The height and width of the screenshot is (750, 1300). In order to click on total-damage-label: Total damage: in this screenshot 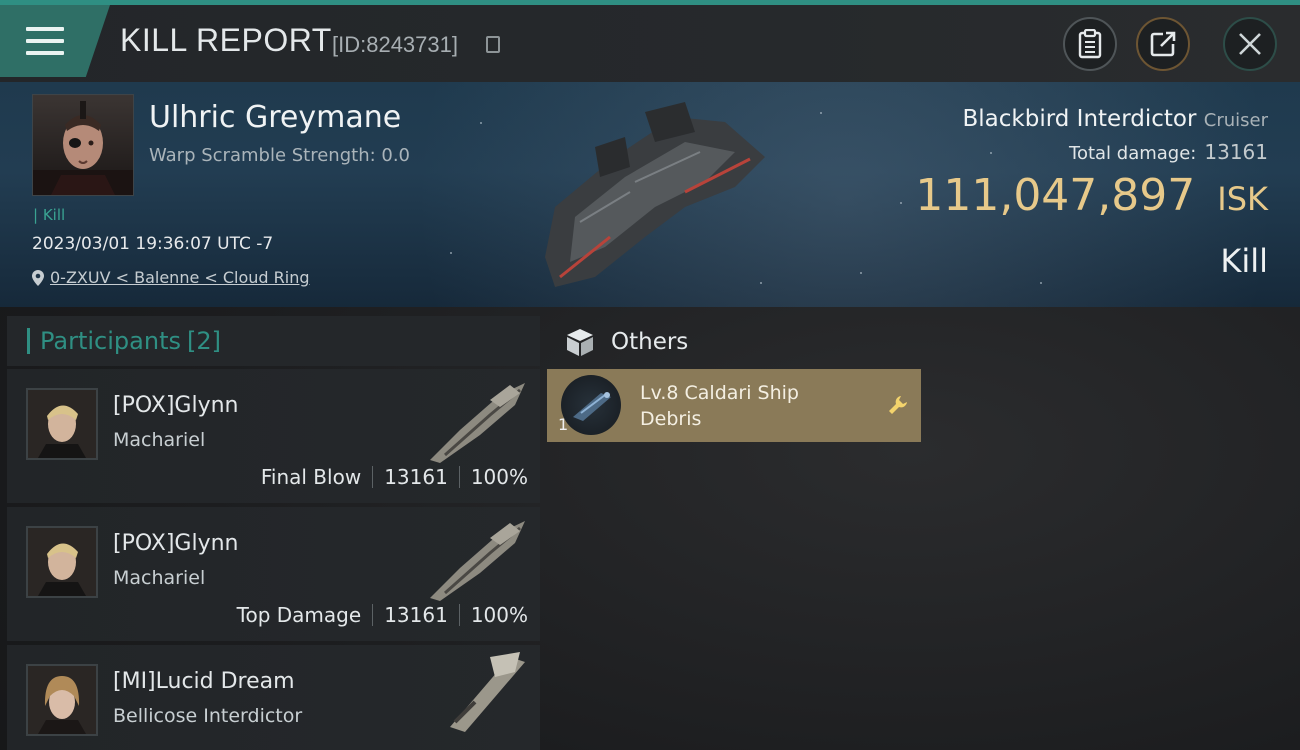, I will do `click(1133, 153)`.